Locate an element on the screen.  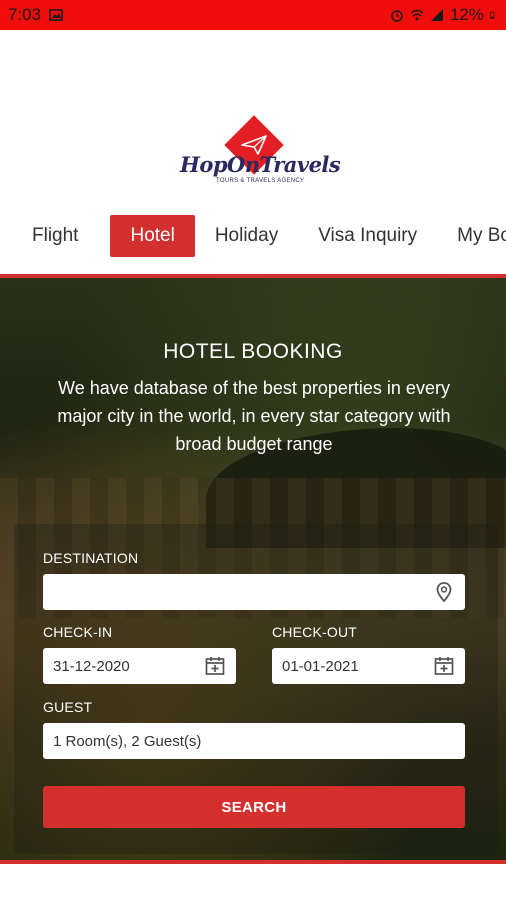
search-button: SEARCH is located at coordinates (254, 807).